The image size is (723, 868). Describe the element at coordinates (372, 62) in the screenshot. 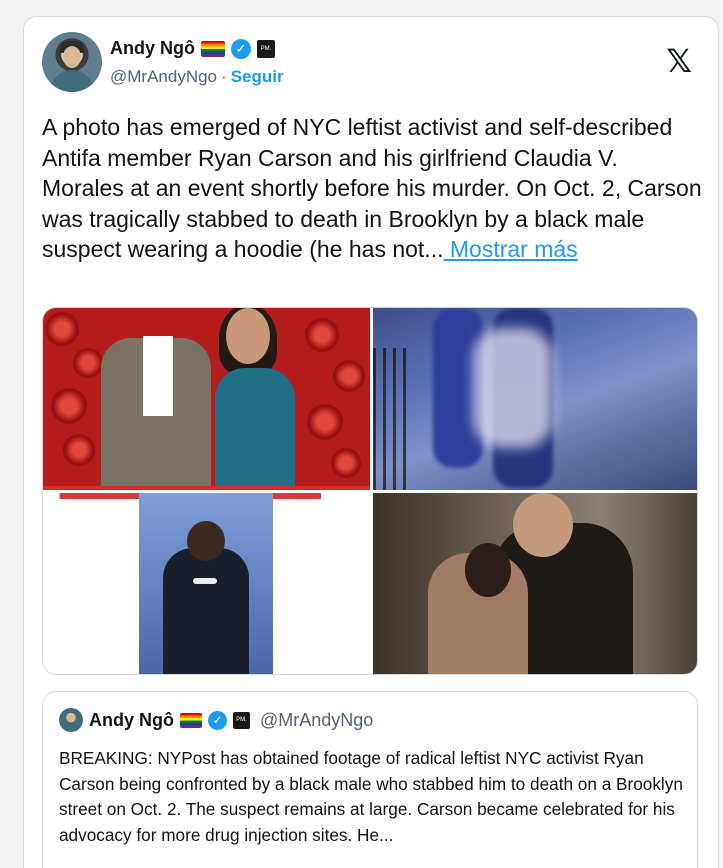

I see `tweet-header: Andy Ngô ✓ PM. @MrAndyNgo · Seguir 𝕏` at that location.